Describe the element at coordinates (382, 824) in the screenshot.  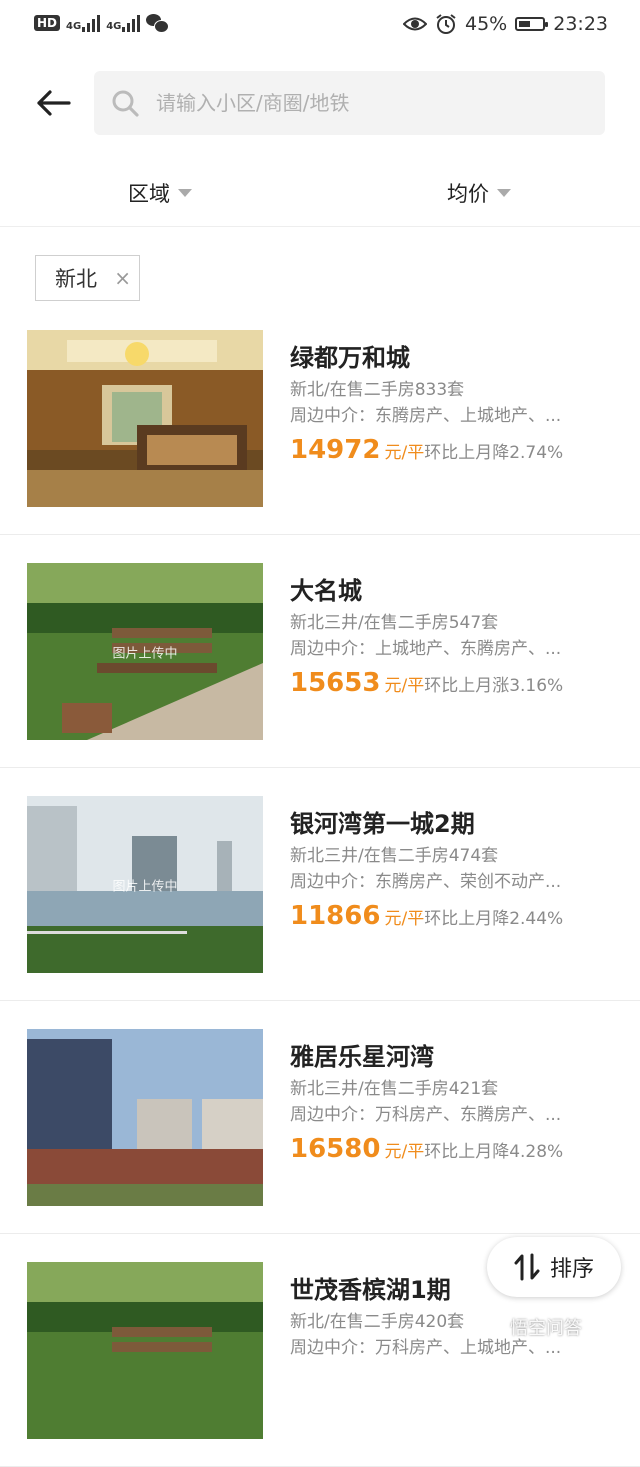
I see `listing-name: 银河湾第一城2期` at that location.